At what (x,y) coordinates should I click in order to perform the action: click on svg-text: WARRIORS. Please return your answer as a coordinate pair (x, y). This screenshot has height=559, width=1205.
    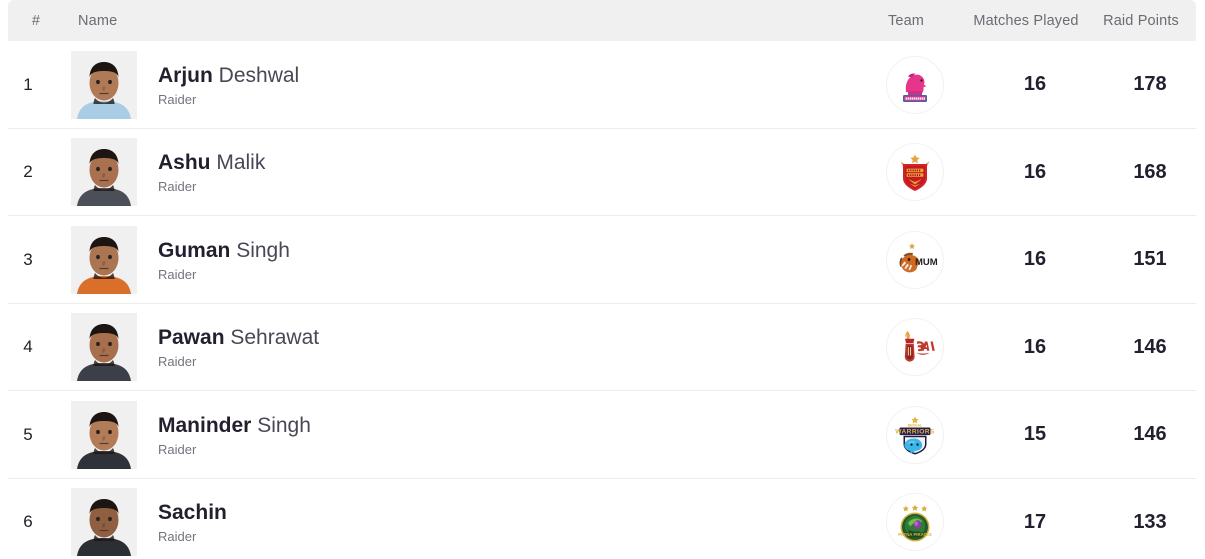
    Looking at the image, I should click on (915, 431).